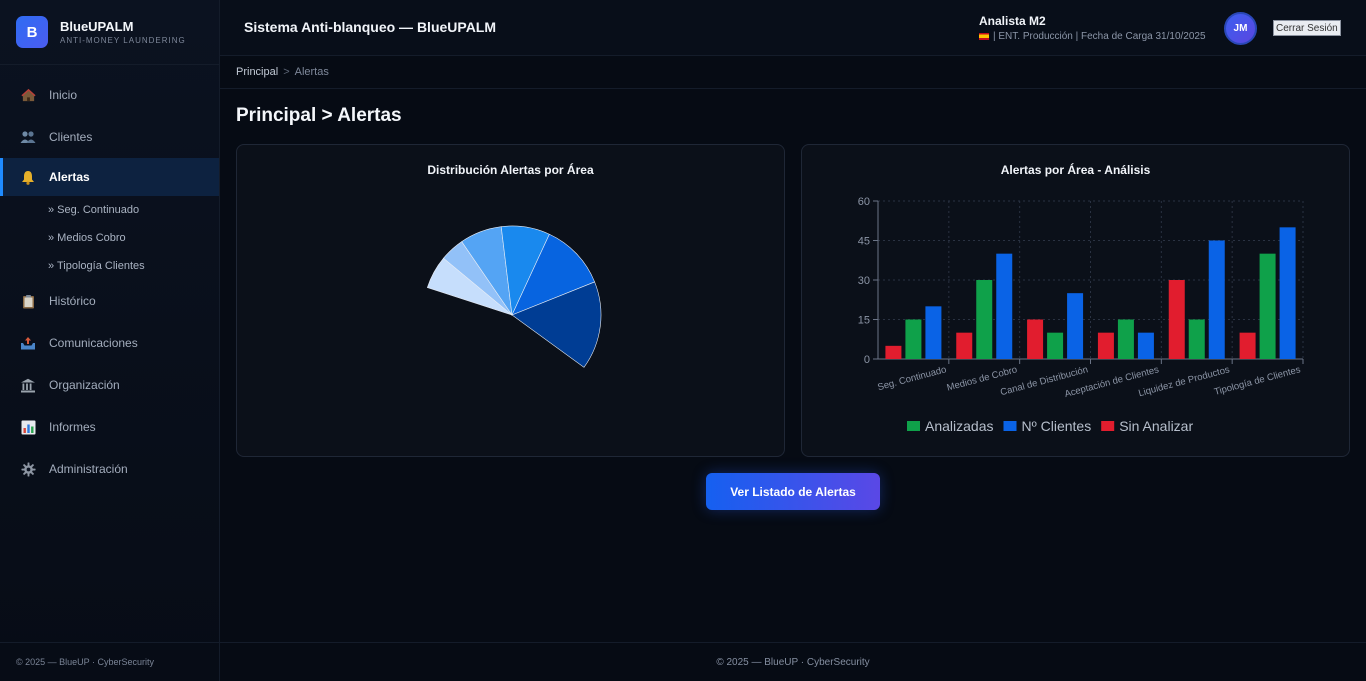  I want to click on sidebar-subitem-tipologia-clientes: » Tipología Clientes, so click(109, 266).